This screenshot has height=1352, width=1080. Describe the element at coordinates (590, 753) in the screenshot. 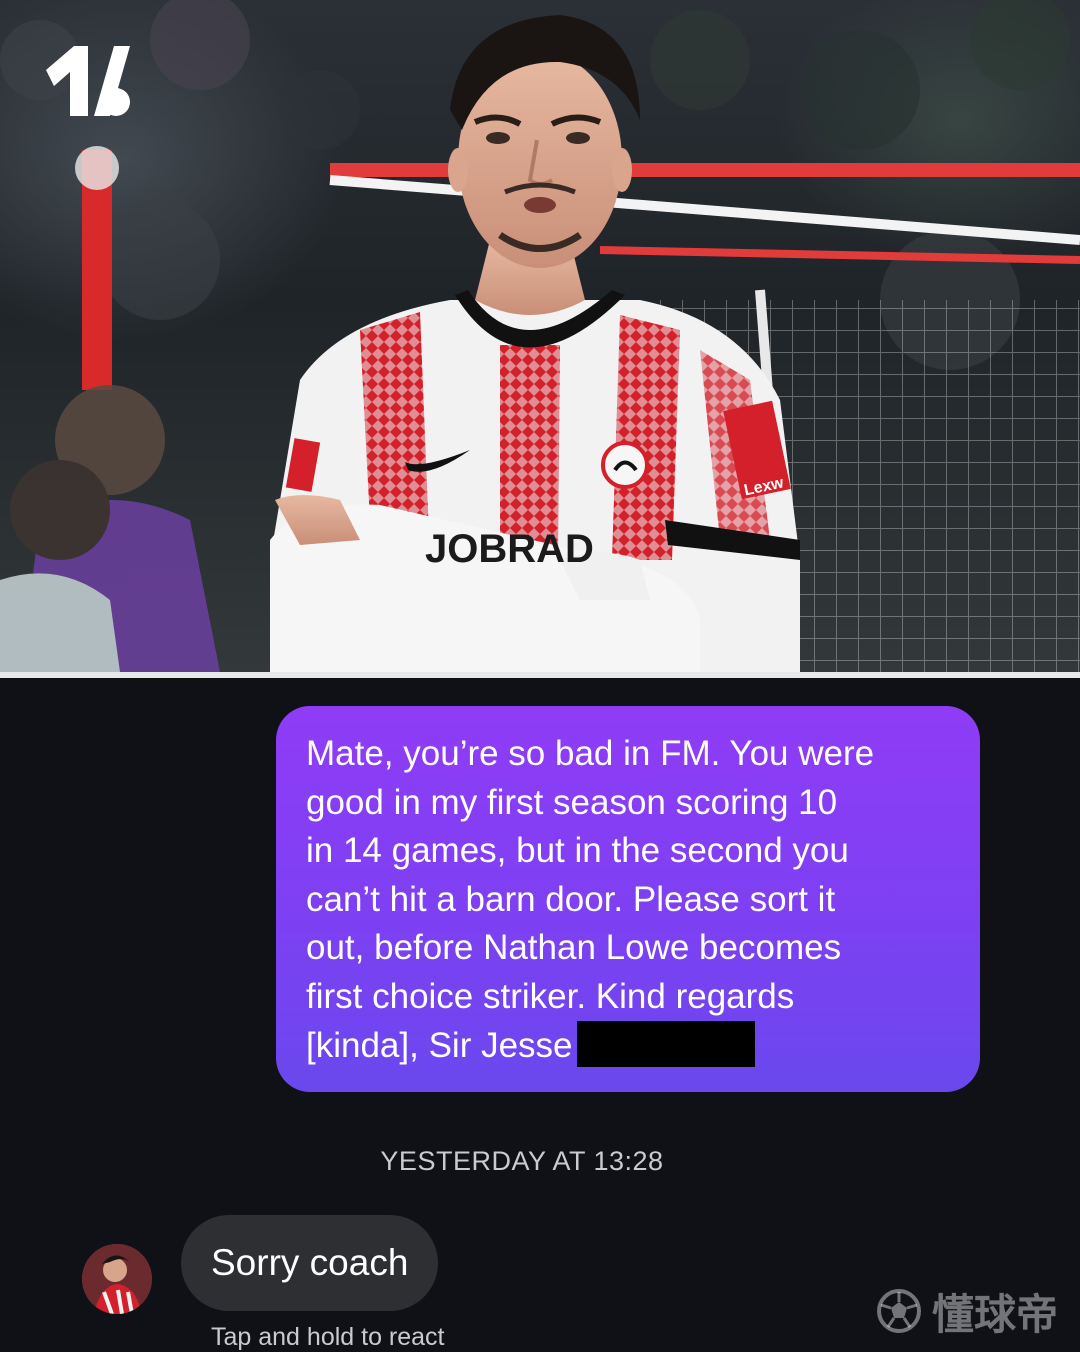

I see `message-line: Mate, you’re so bad in FM. You were` at that location.